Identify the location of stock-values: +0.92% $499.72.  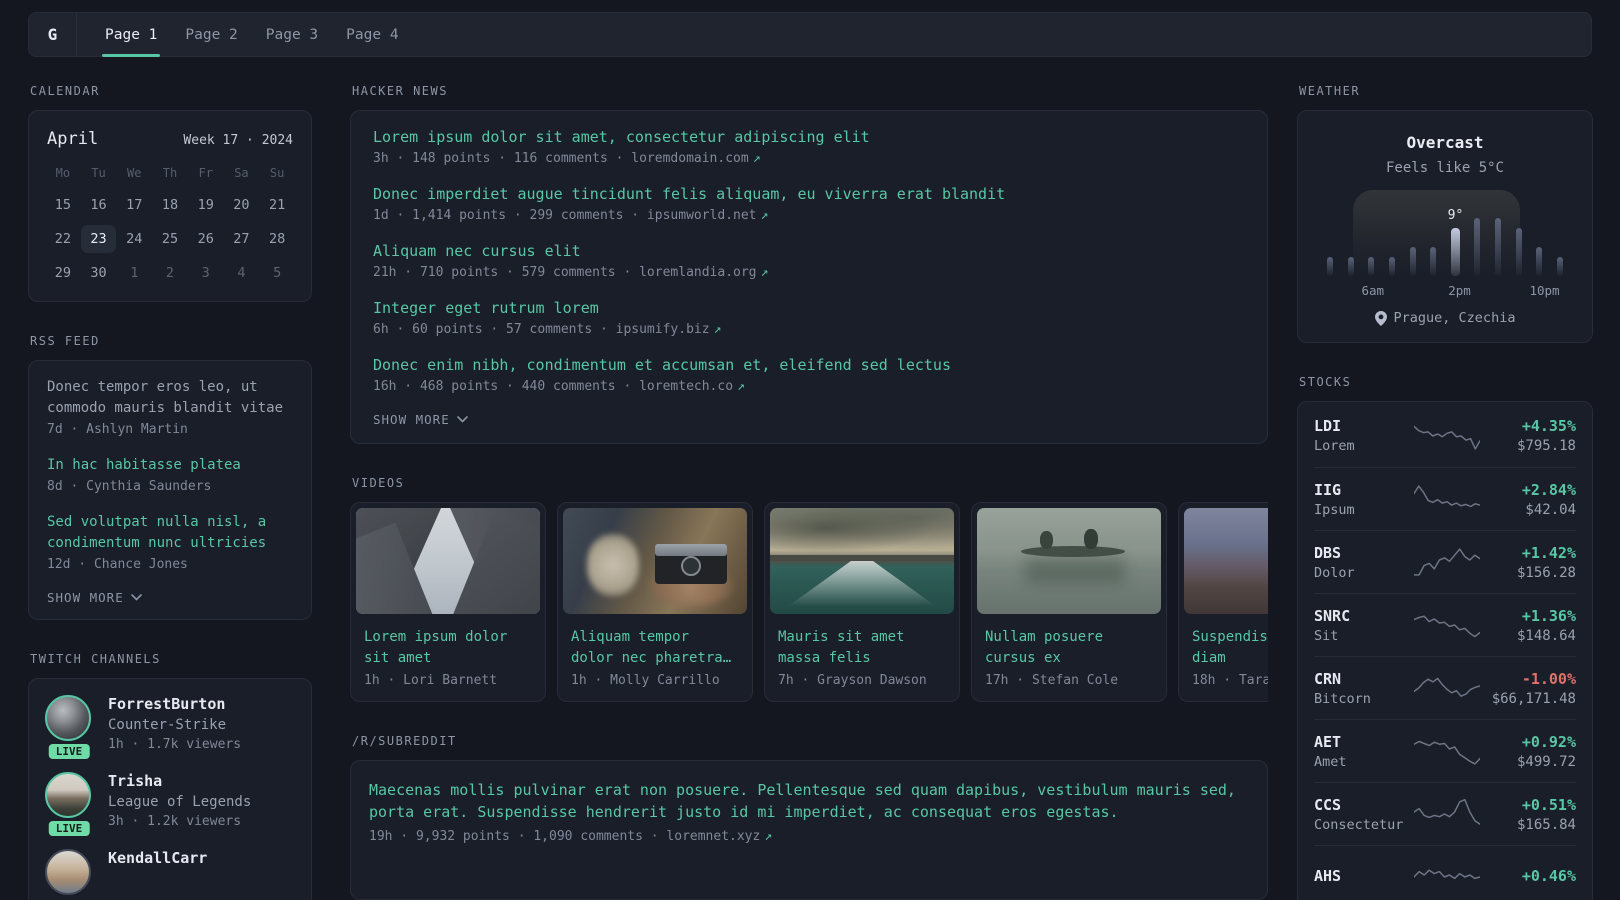
(1528, 751).